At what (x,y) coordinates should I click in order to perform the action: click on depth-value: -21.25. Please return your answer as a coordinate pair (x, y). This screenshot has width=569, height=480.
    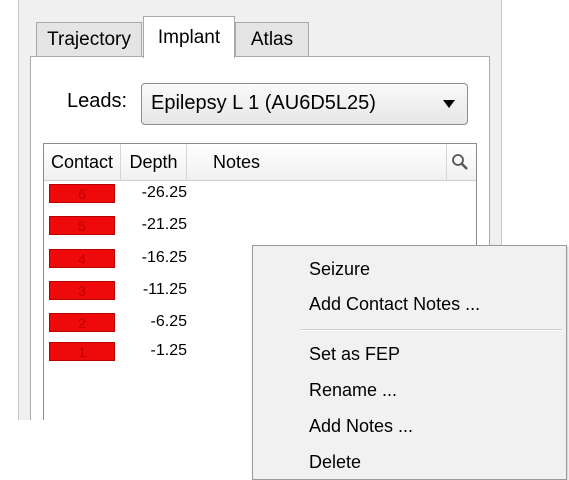
    Looking at the image, I should click on (164, 224).